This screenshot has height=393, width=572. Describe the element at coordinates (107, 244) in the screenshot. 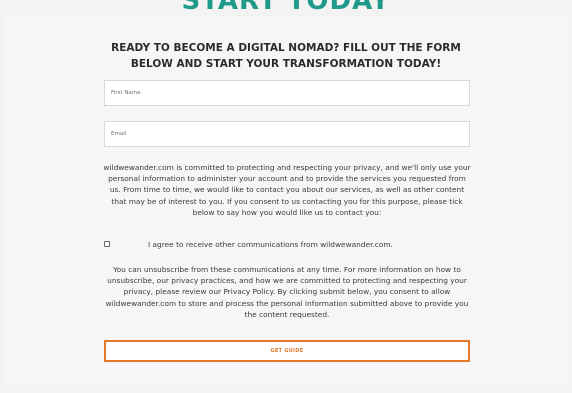

I see `consent-checkbox` at that location.